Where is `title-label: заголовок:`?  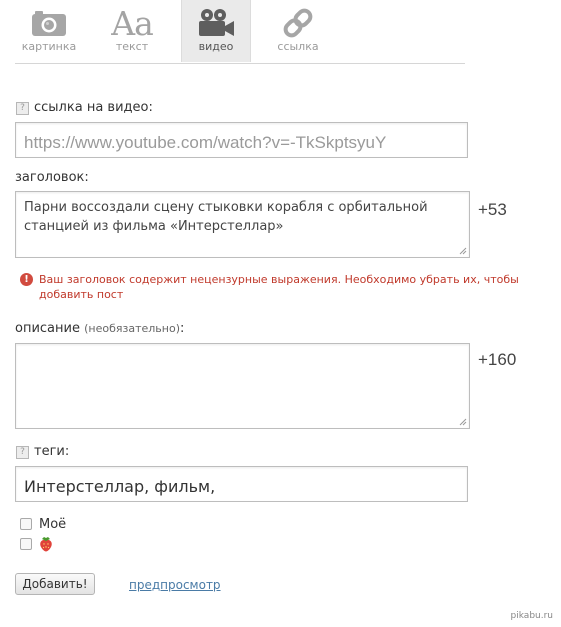
title-label: заголовок: is located at coordinates (52, 177).